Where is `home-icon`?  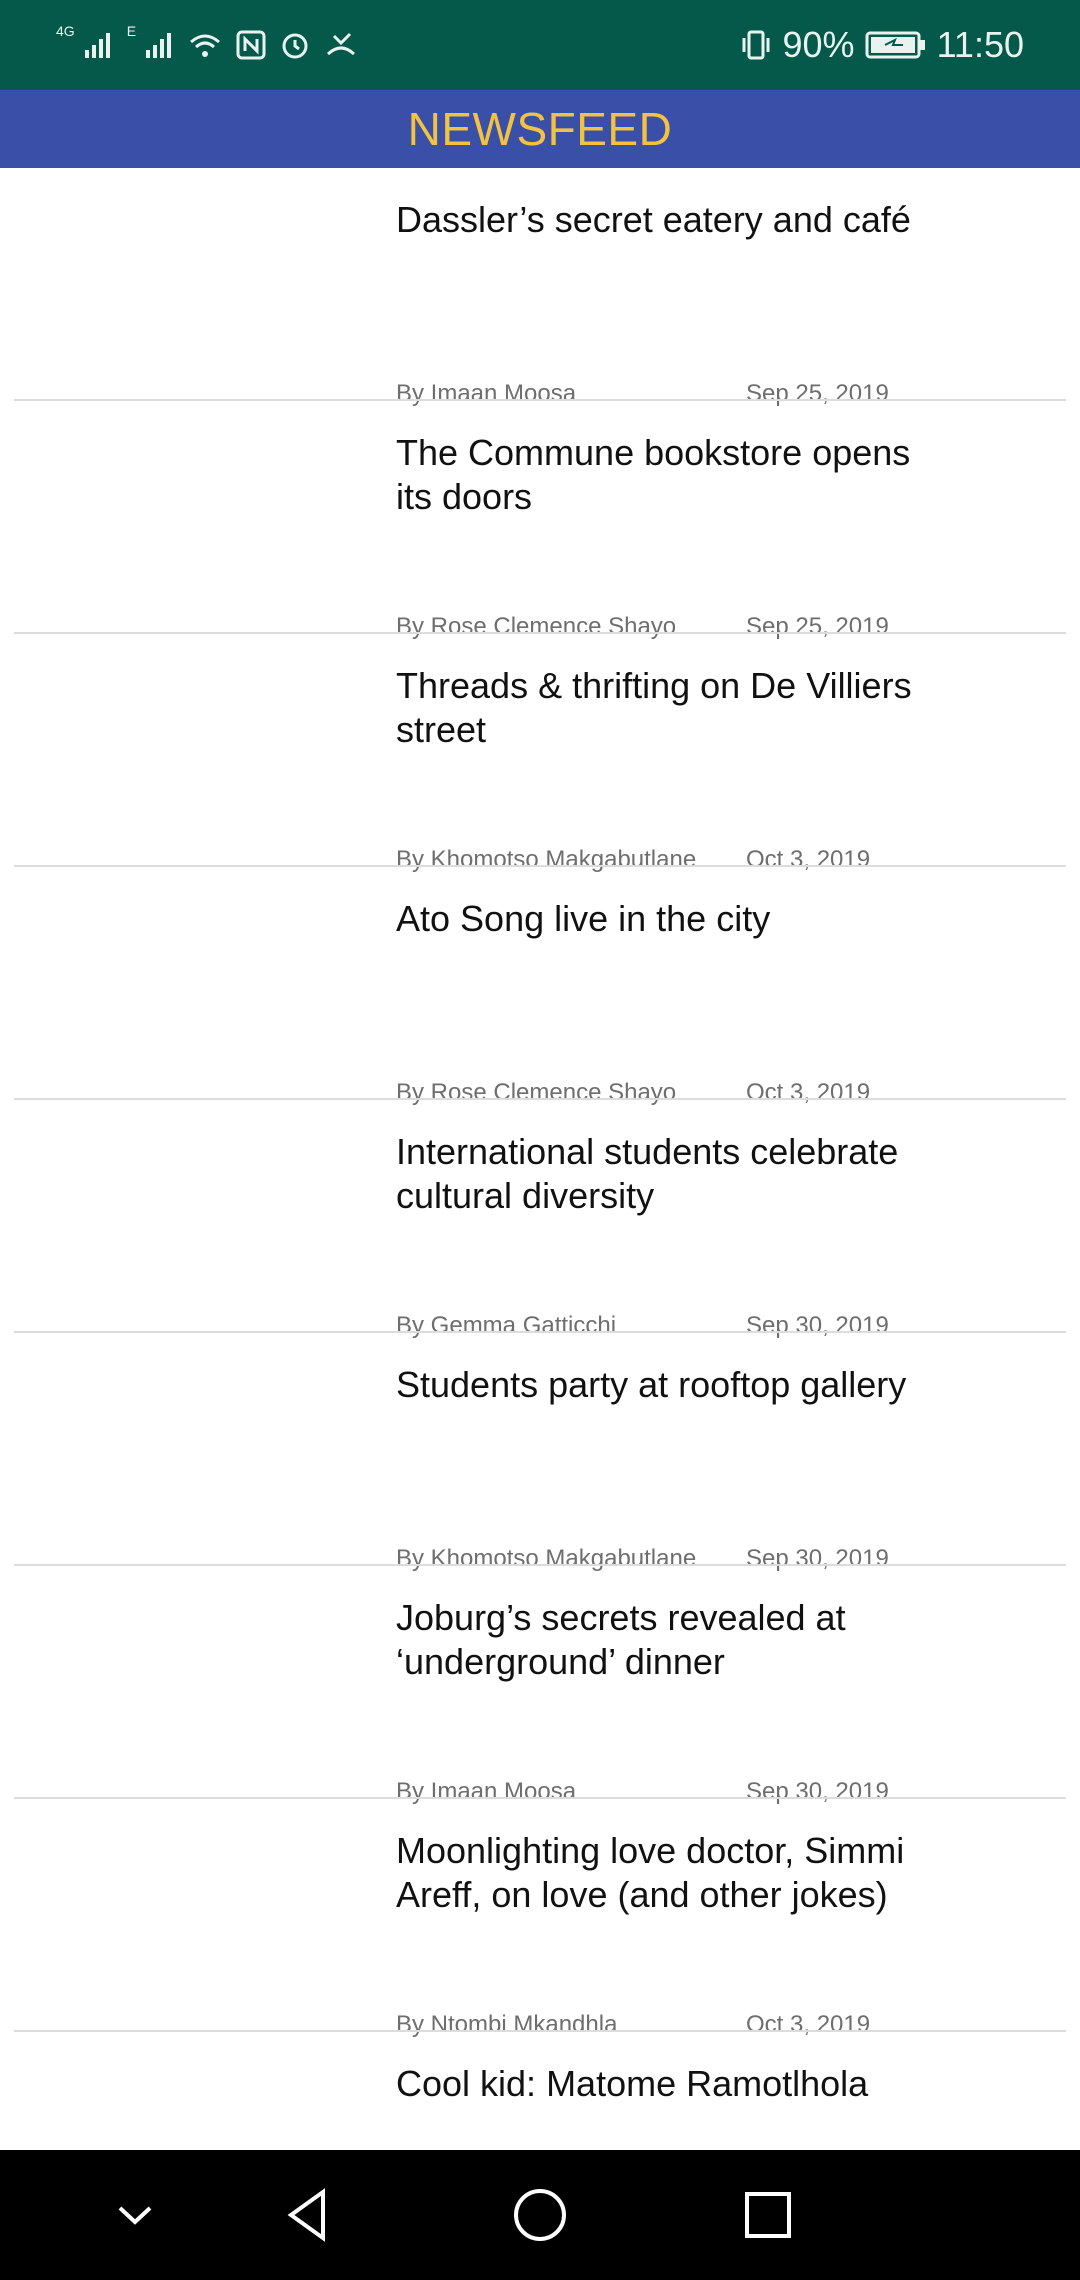
home-icon is located at coordinates (540, 2215).